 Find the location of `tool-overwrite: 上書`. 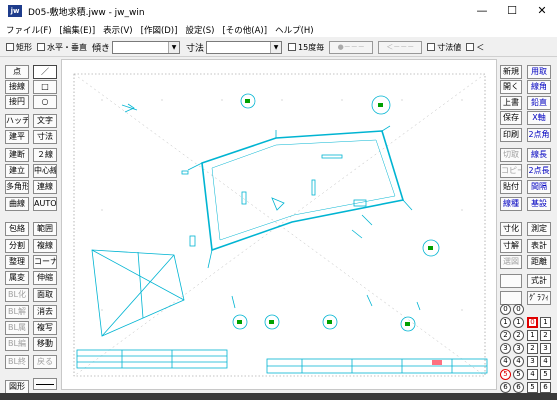

tool-overwrite: 上書 is located at coordinates (511, 103).